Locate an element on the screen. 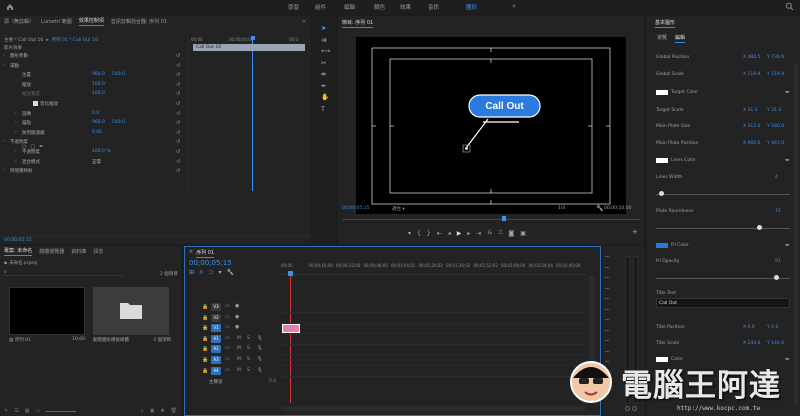 The height and width of the screenshot is (416, 800). pen-mask-icon: ✒ is located at coordinates (41, 147).